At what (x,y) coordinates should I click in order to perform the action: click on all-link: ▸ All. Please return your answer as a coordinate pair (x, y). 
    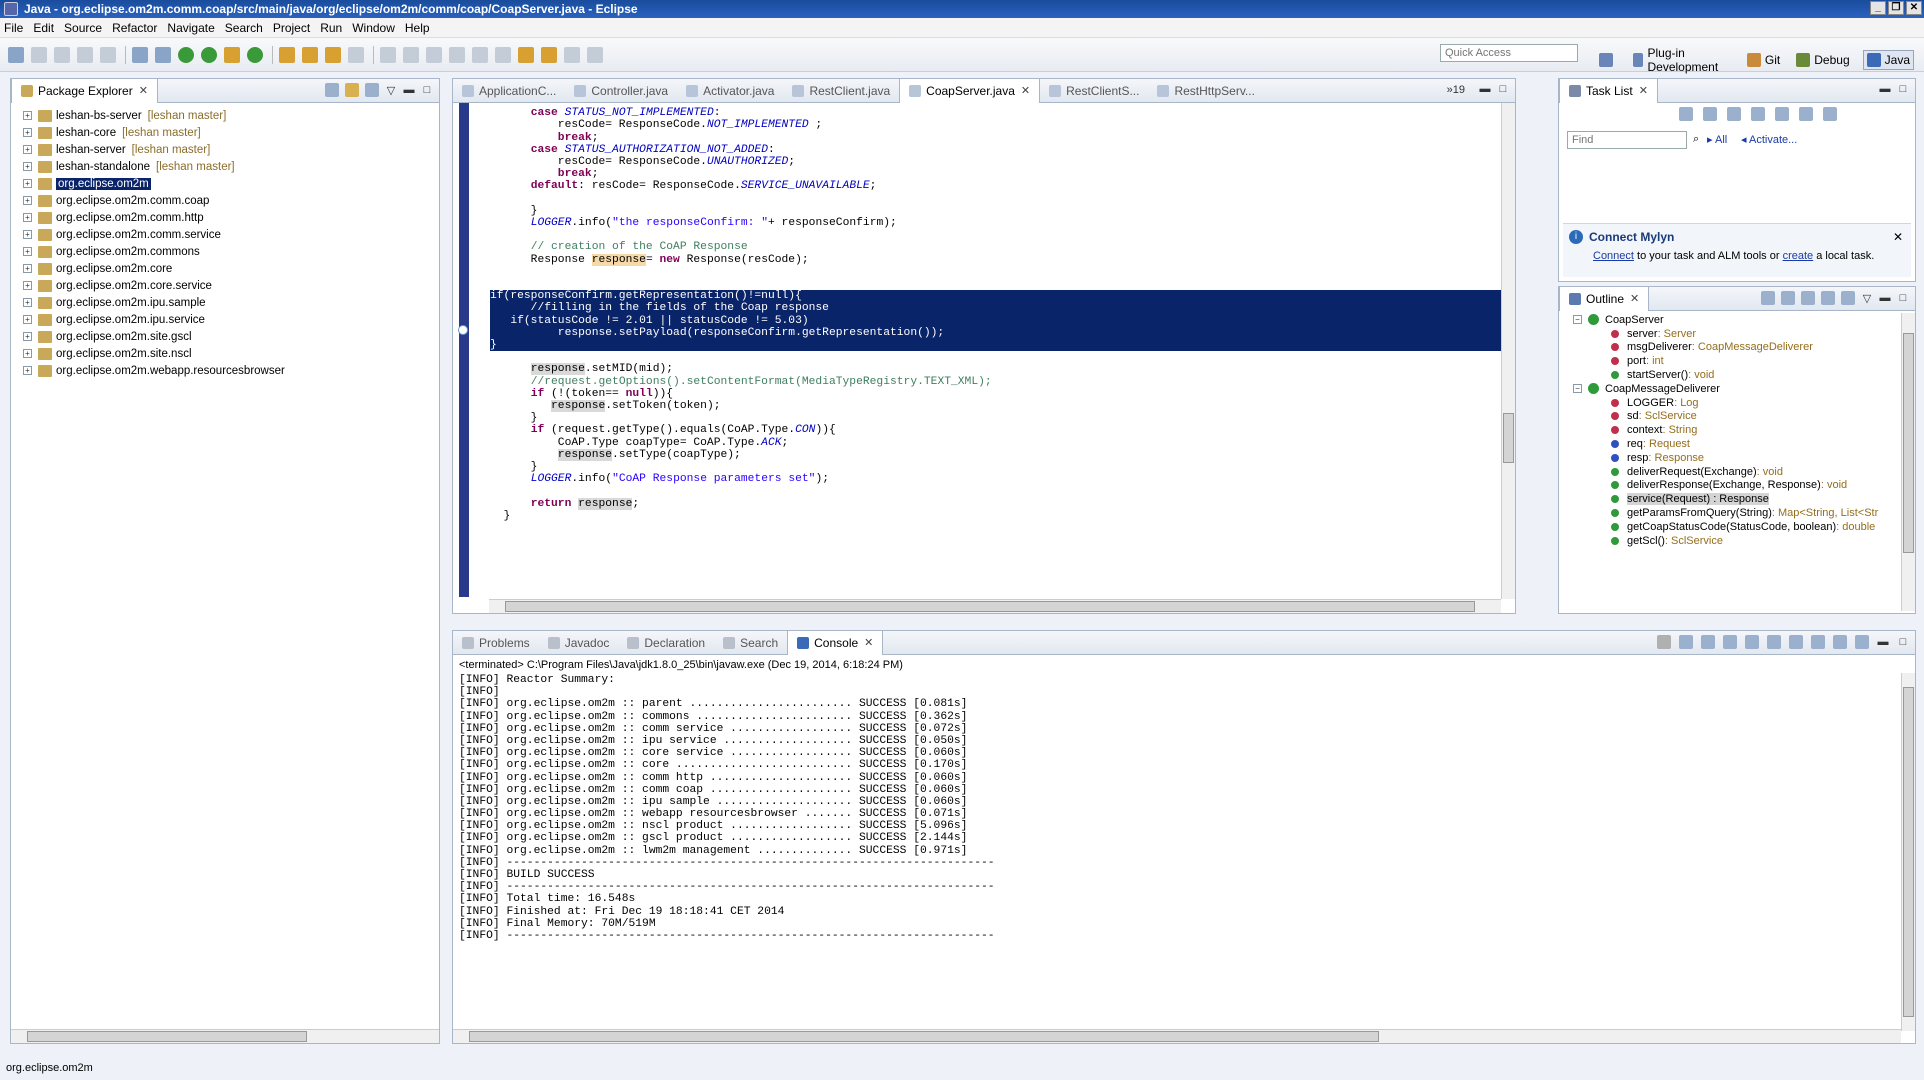
    Looking at the image, I should click on (1717, 139).